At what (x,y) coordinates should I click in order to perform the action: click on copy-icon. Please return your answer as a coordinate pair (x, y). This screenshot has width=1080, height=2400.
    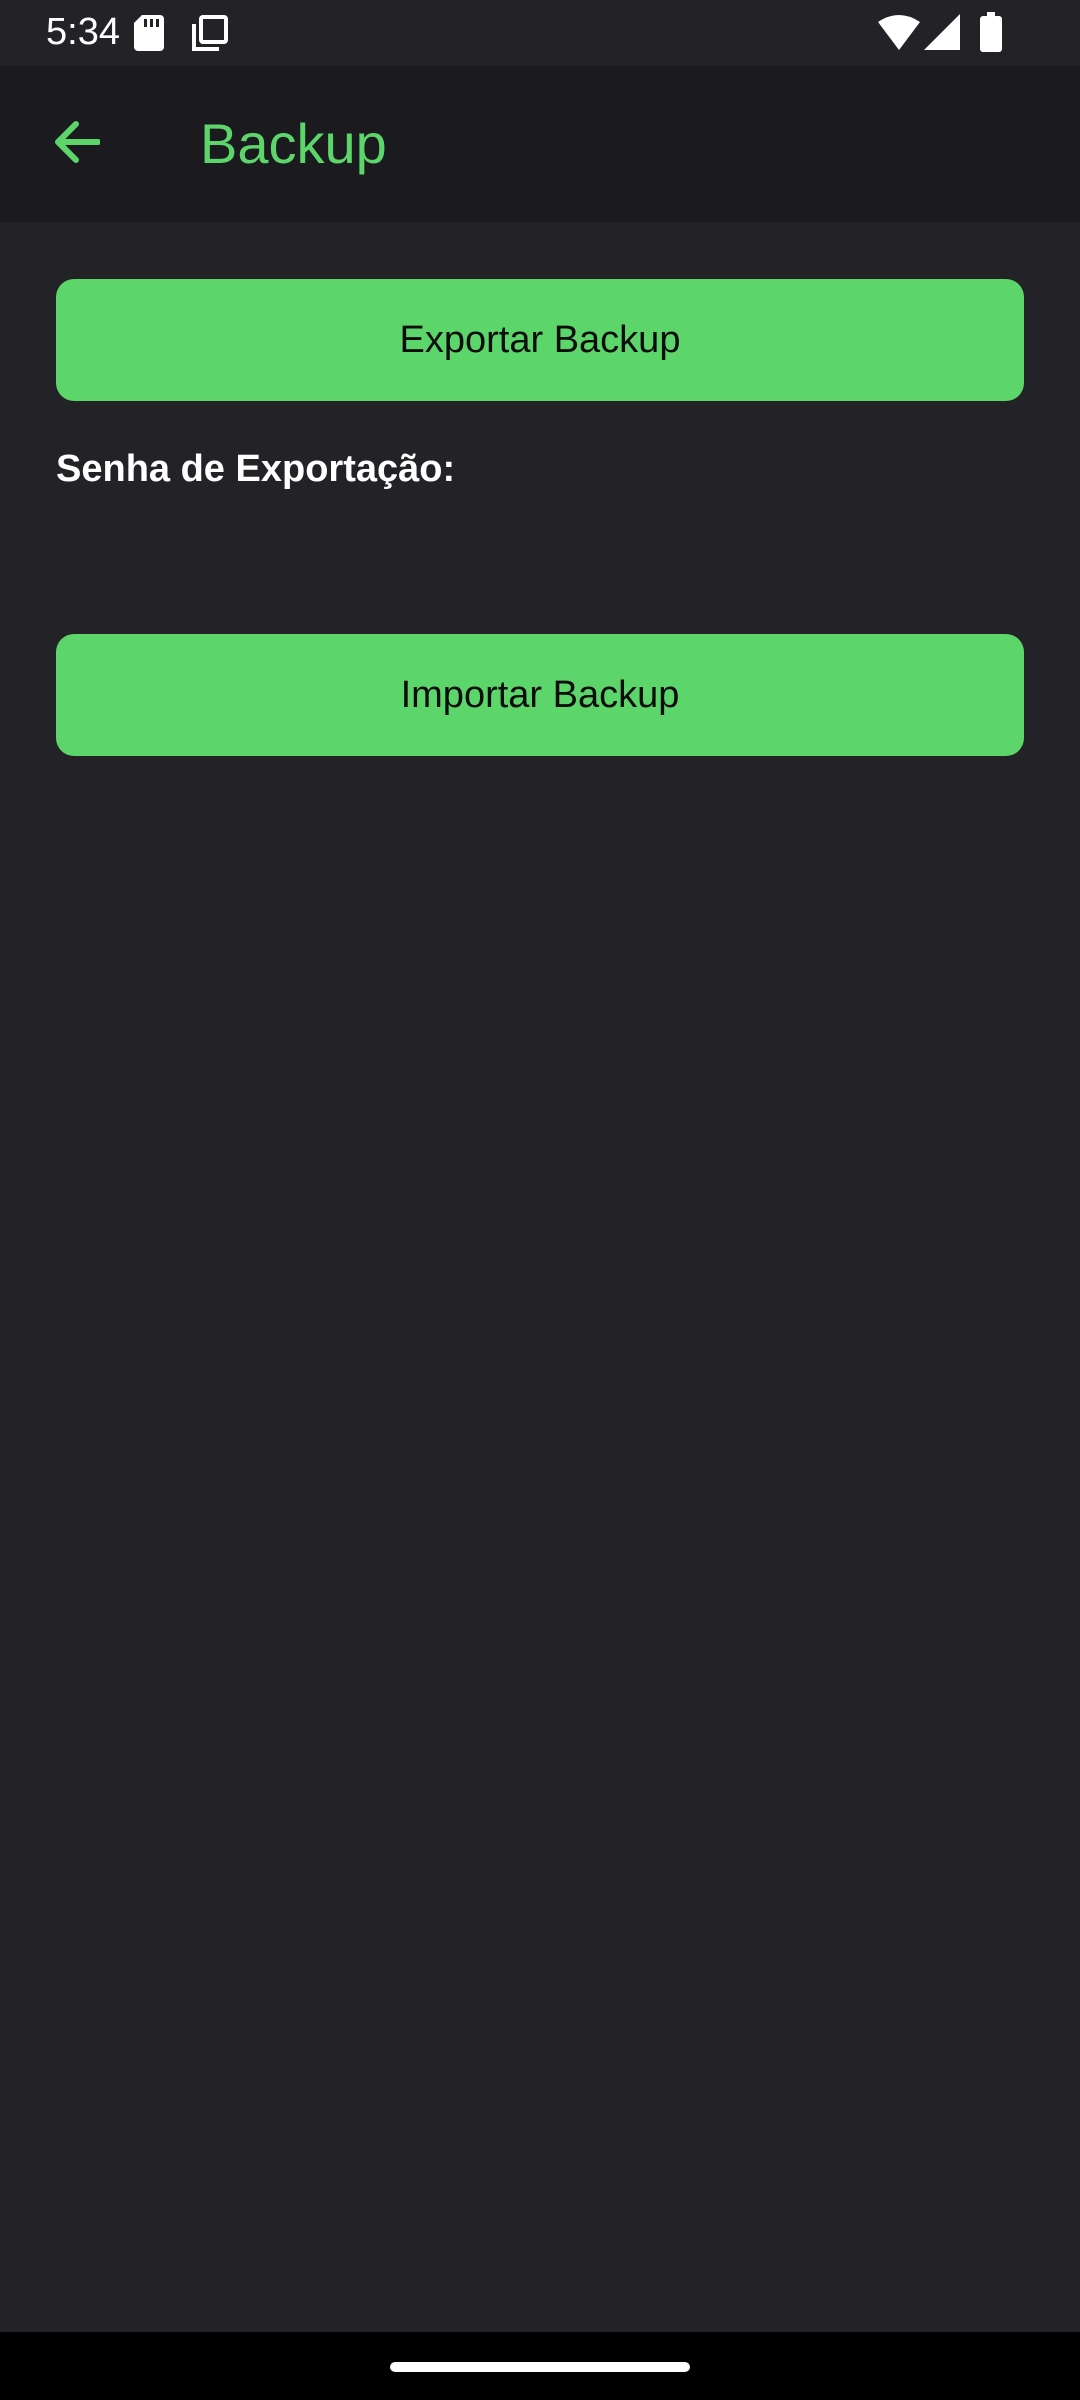
    Looking at the image, I should click on (210, 33).